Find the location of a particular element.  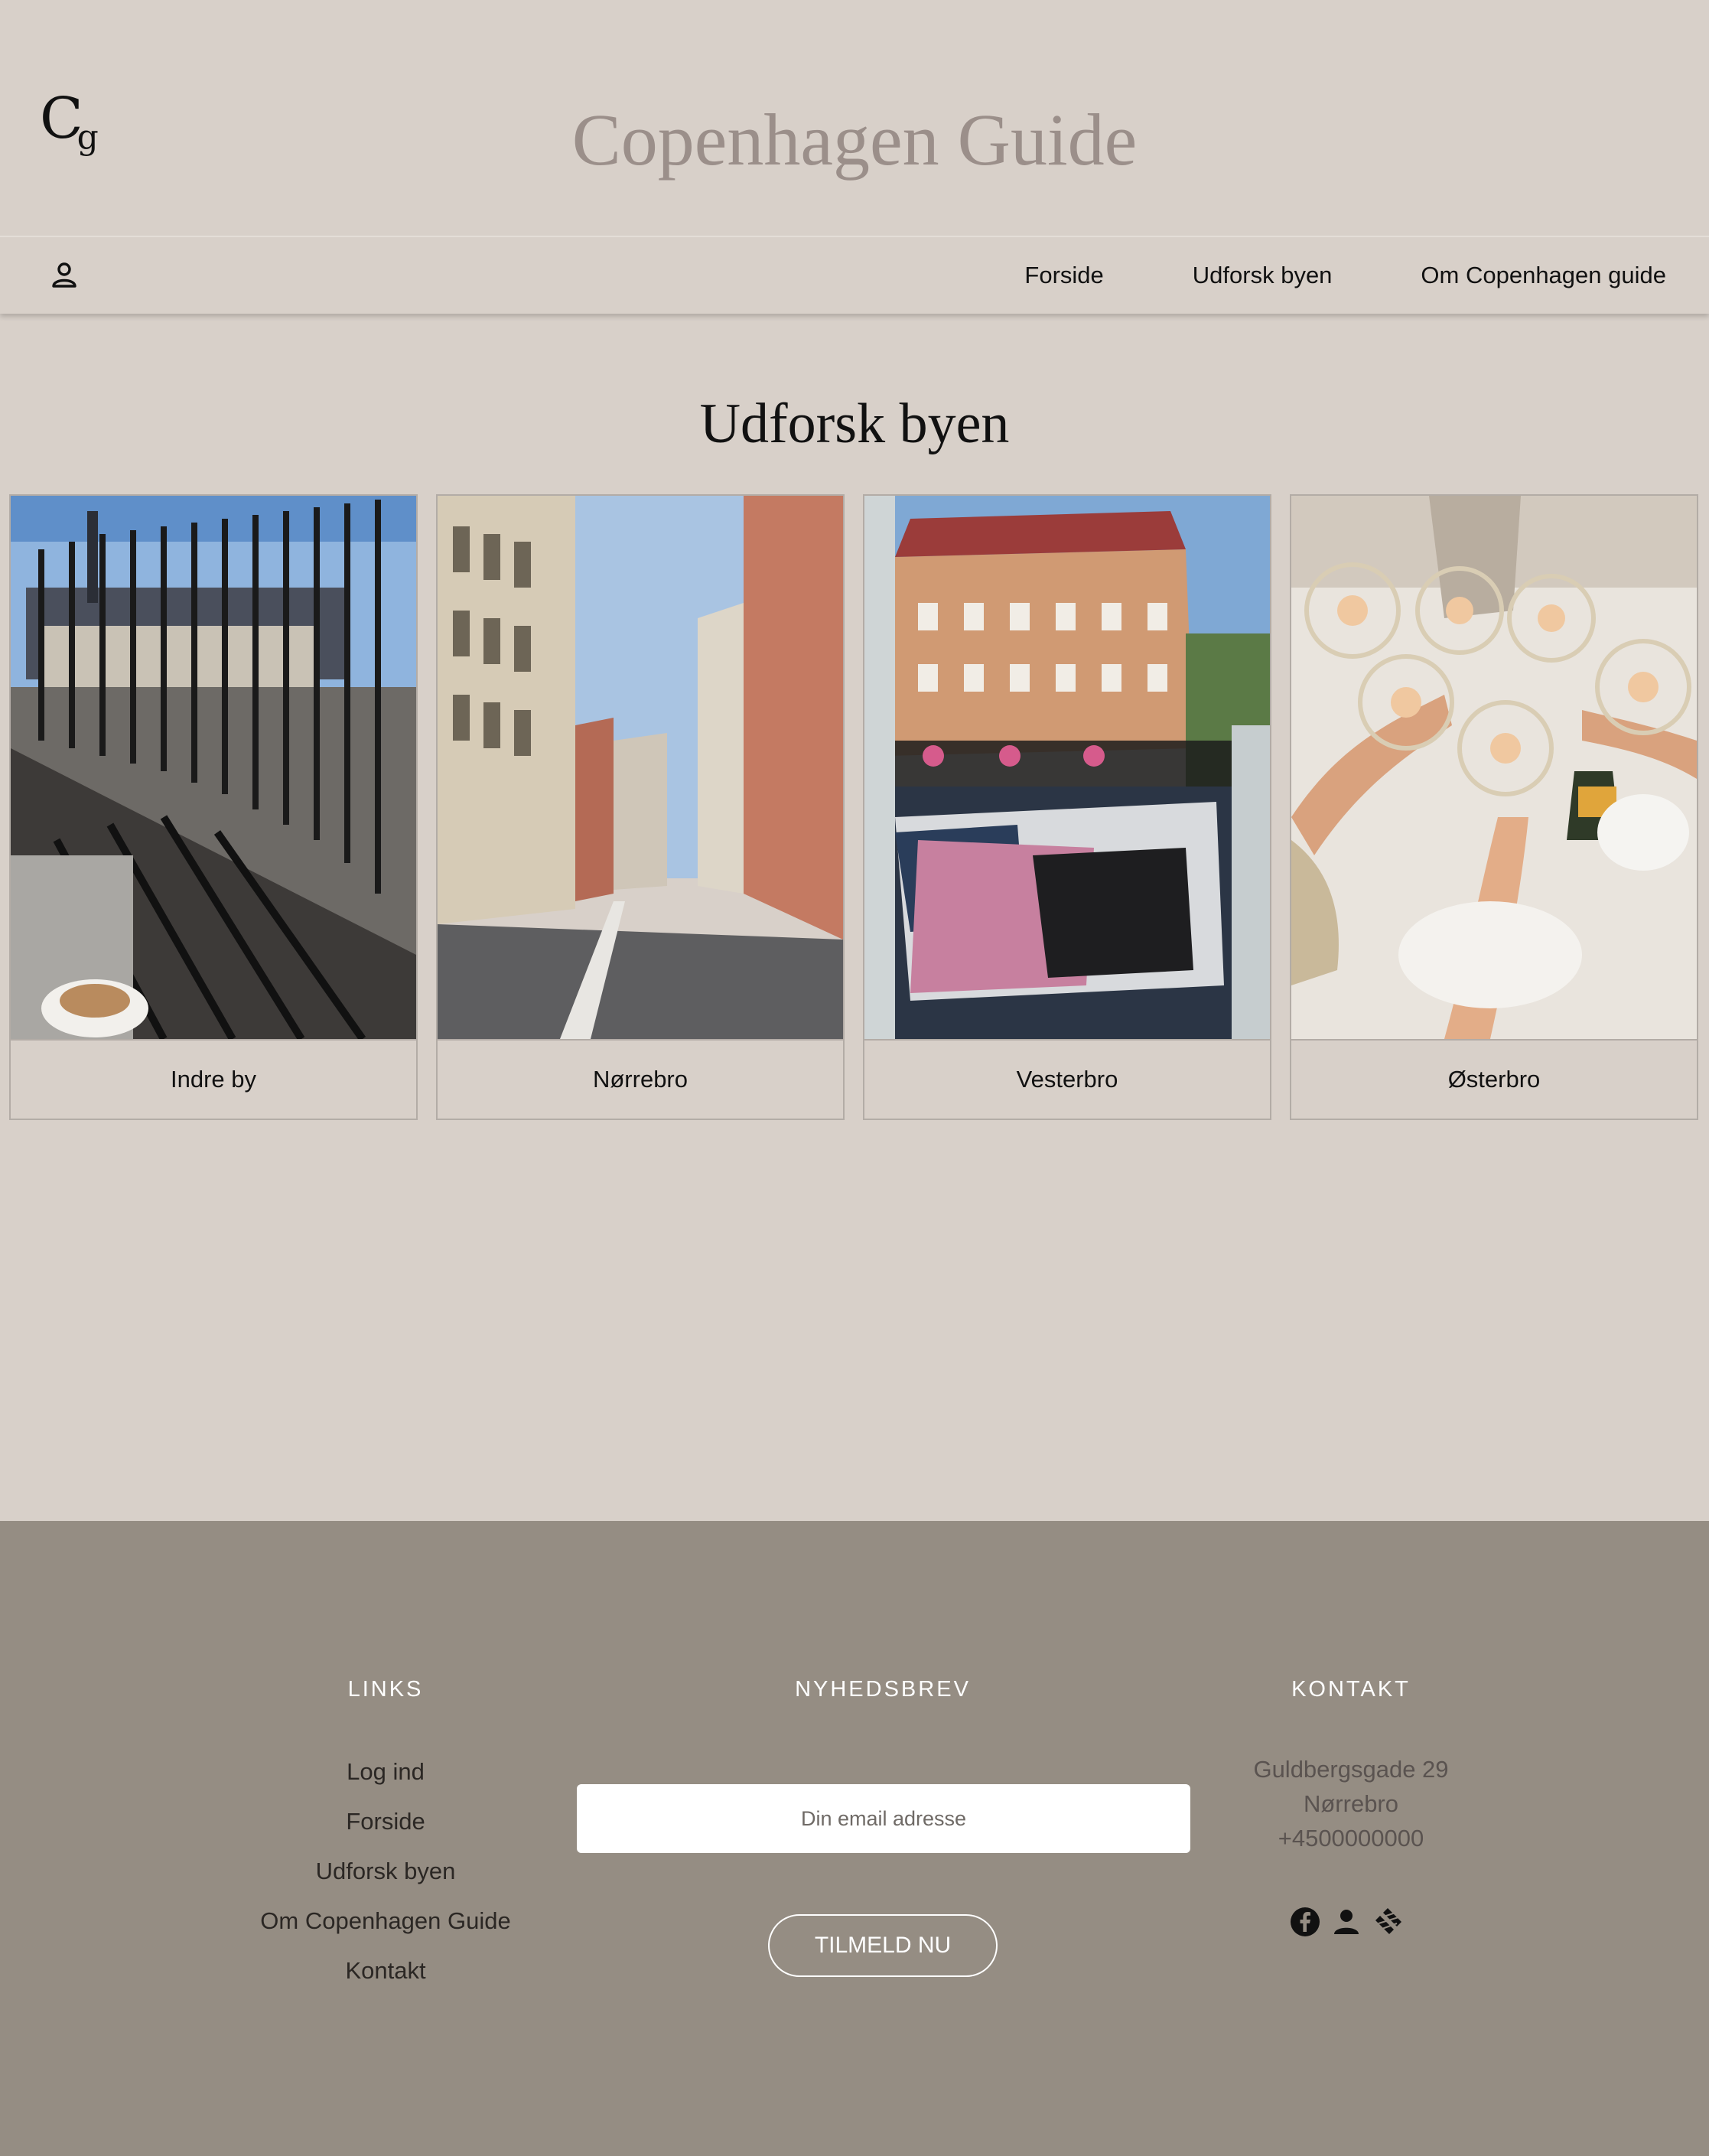

footer-link-log-ind: Log ind is located at coordinates (386, 1777).